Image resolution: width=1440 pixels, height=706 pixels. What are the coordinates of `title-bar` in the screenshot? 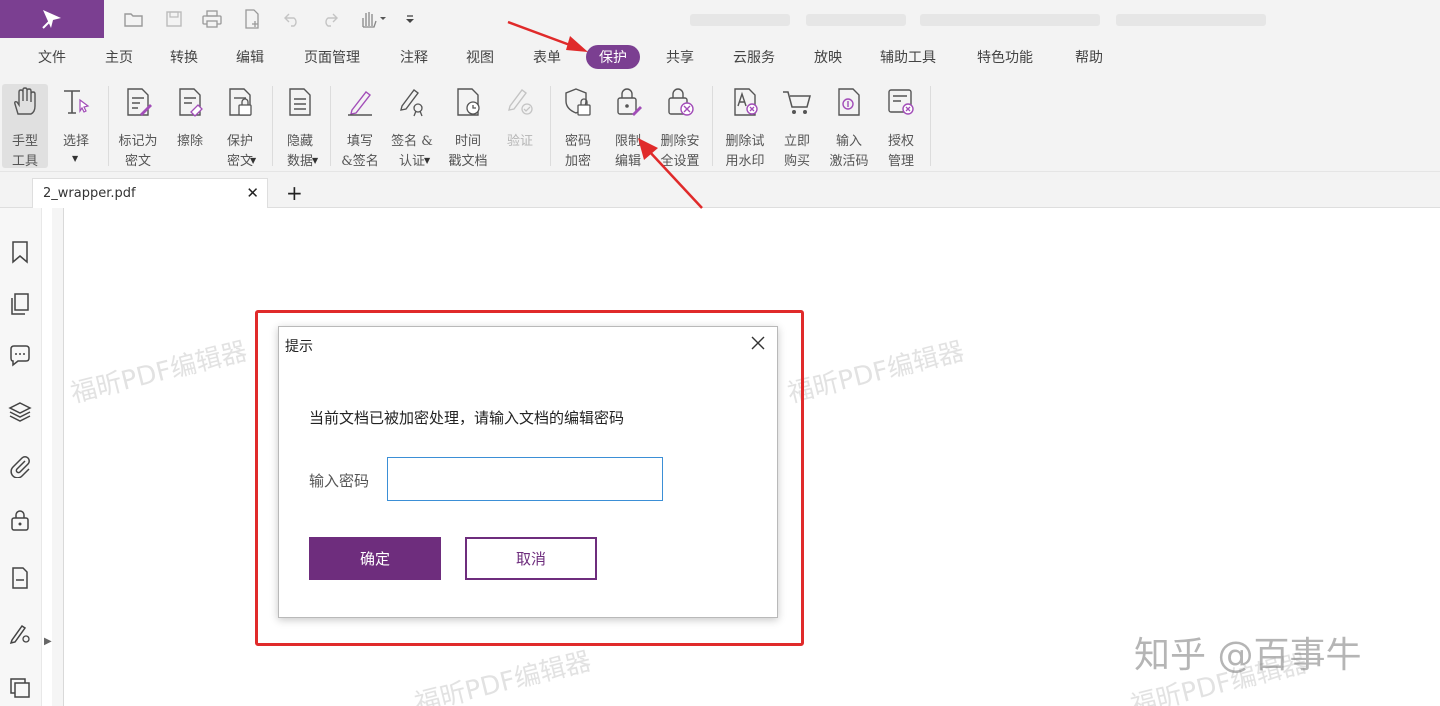 It's located at (720, 19).